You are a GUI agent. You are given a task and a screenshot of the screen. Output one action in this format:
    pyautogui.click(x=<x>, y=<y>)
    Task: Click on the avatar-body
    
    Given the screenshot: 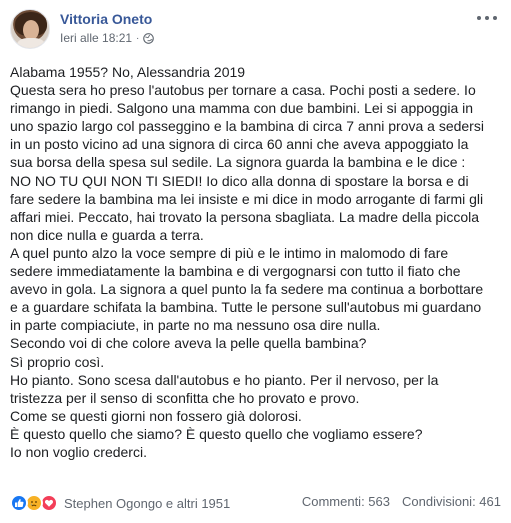 What is the action you would take?
    pyautogui.click(x=31, y=43)
    